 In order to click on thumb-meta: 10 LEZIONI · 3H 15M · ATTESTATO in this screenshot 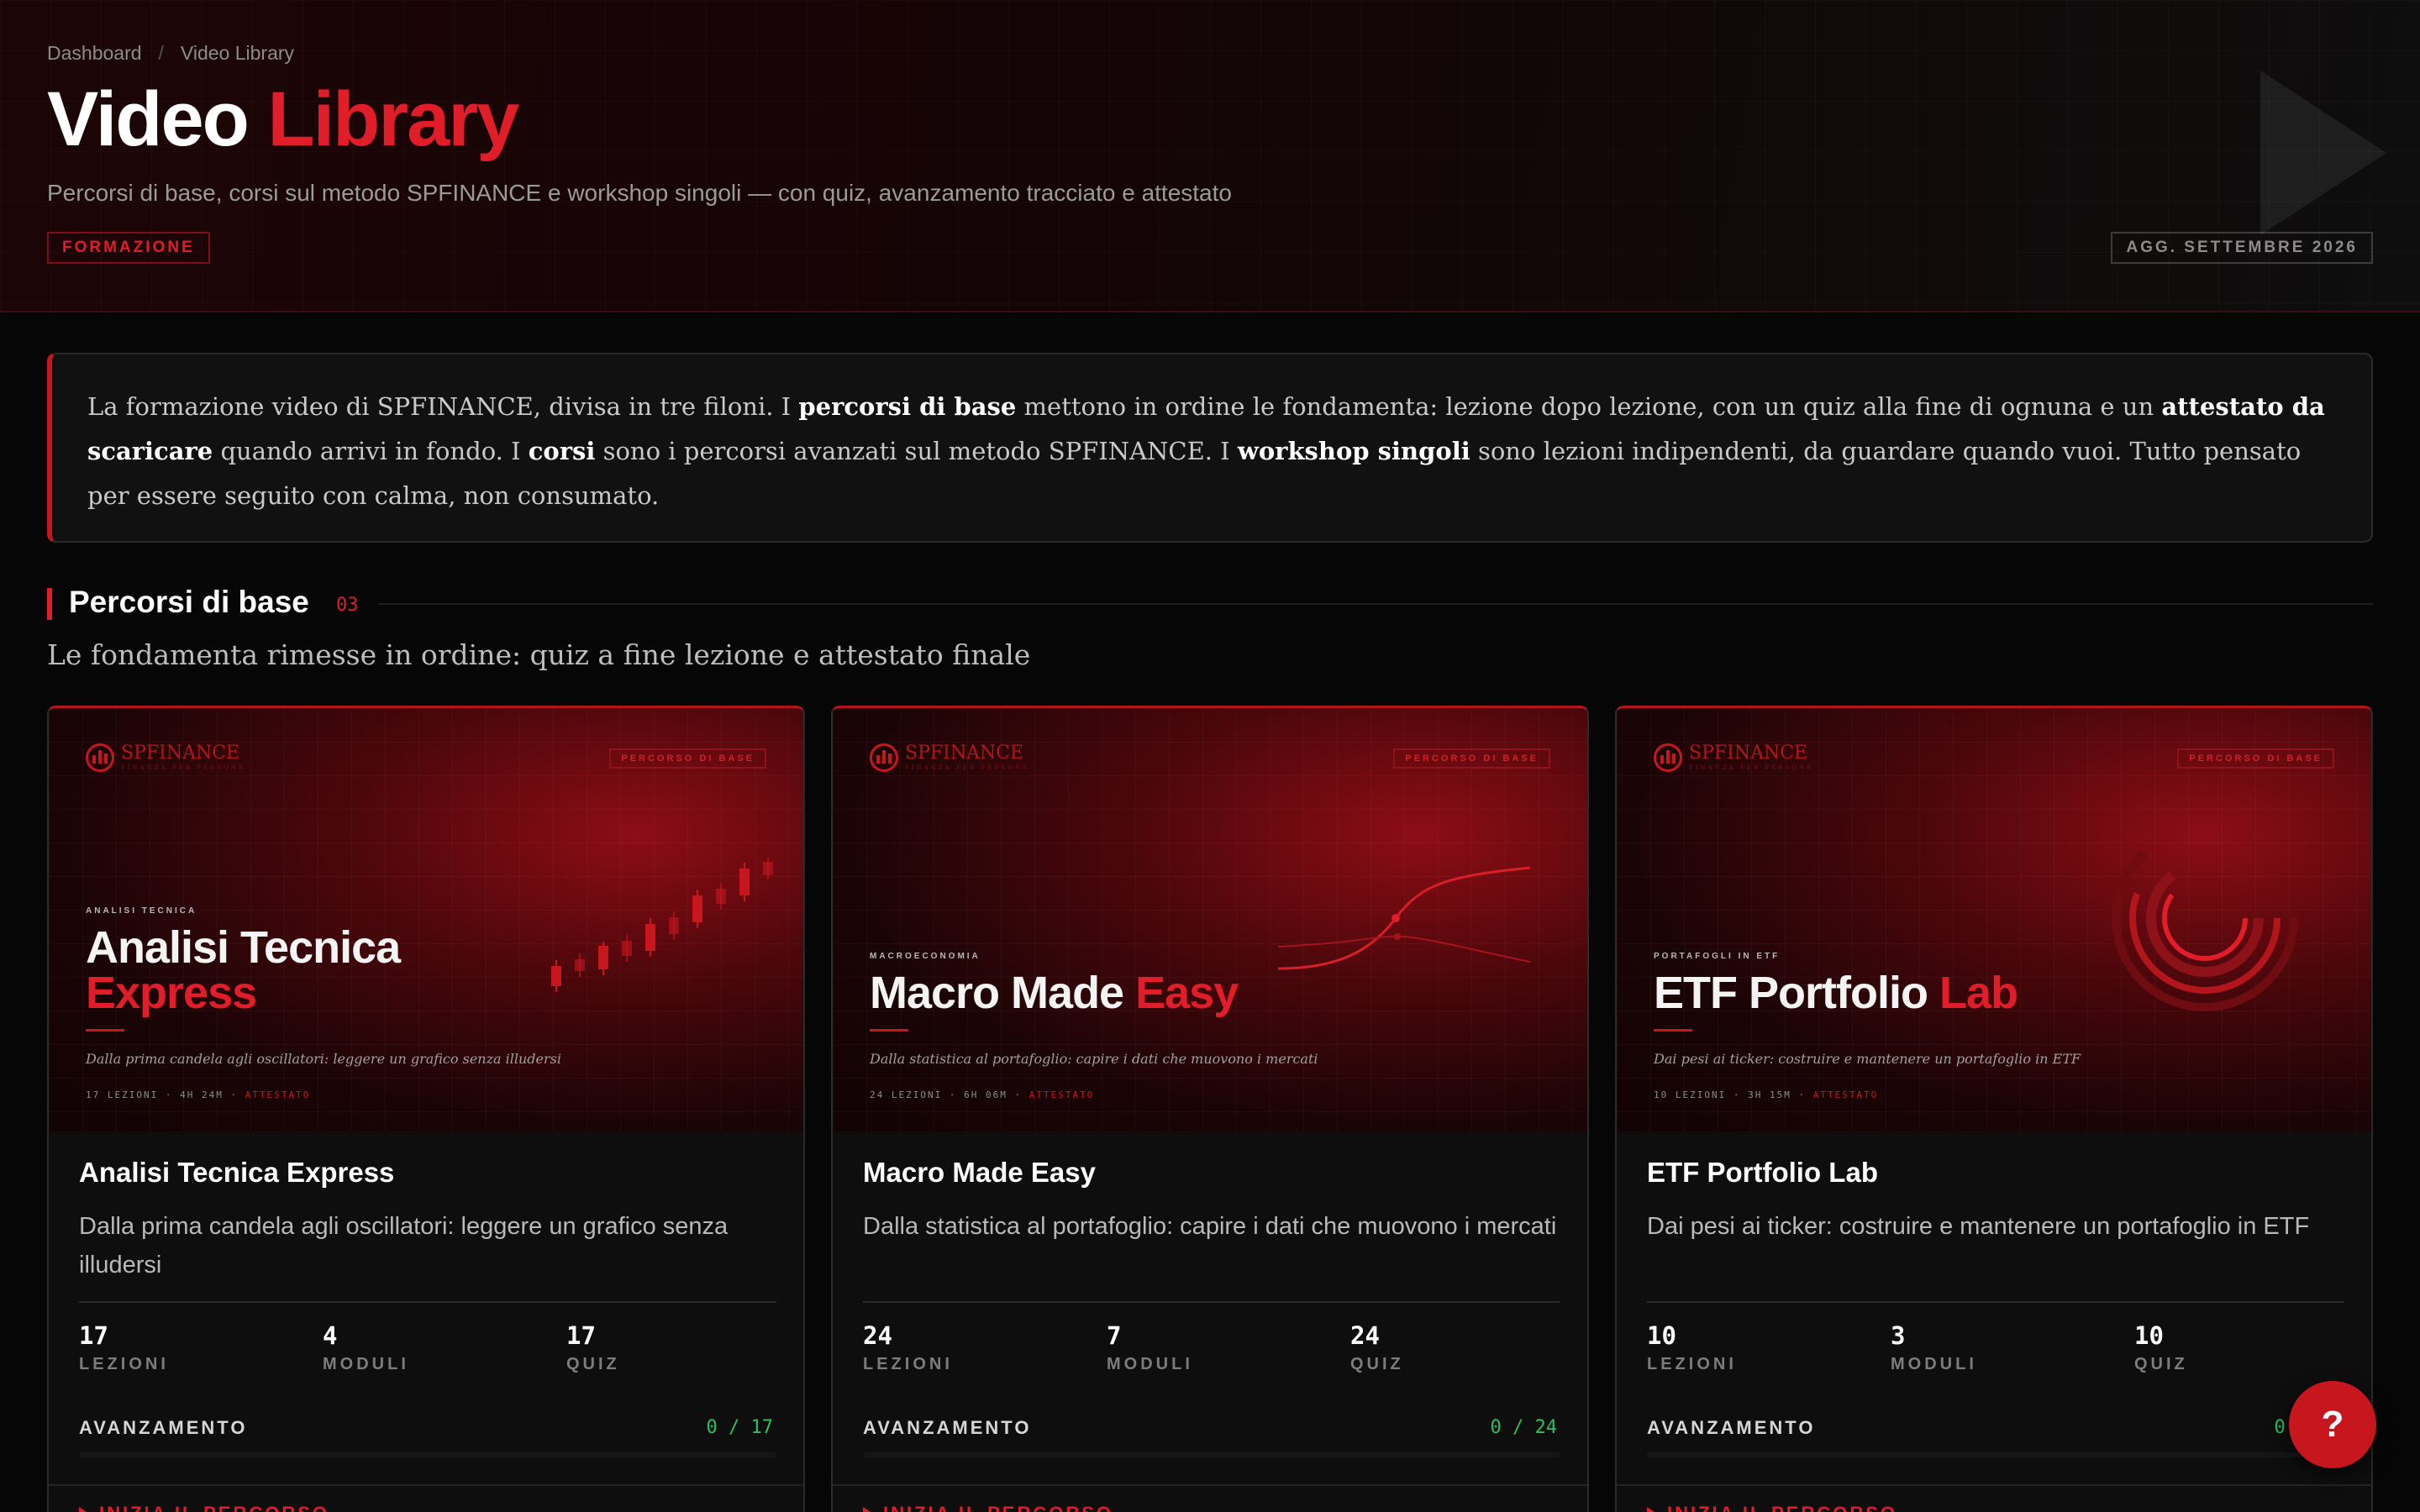, I will do `click(1766, 1094)`.